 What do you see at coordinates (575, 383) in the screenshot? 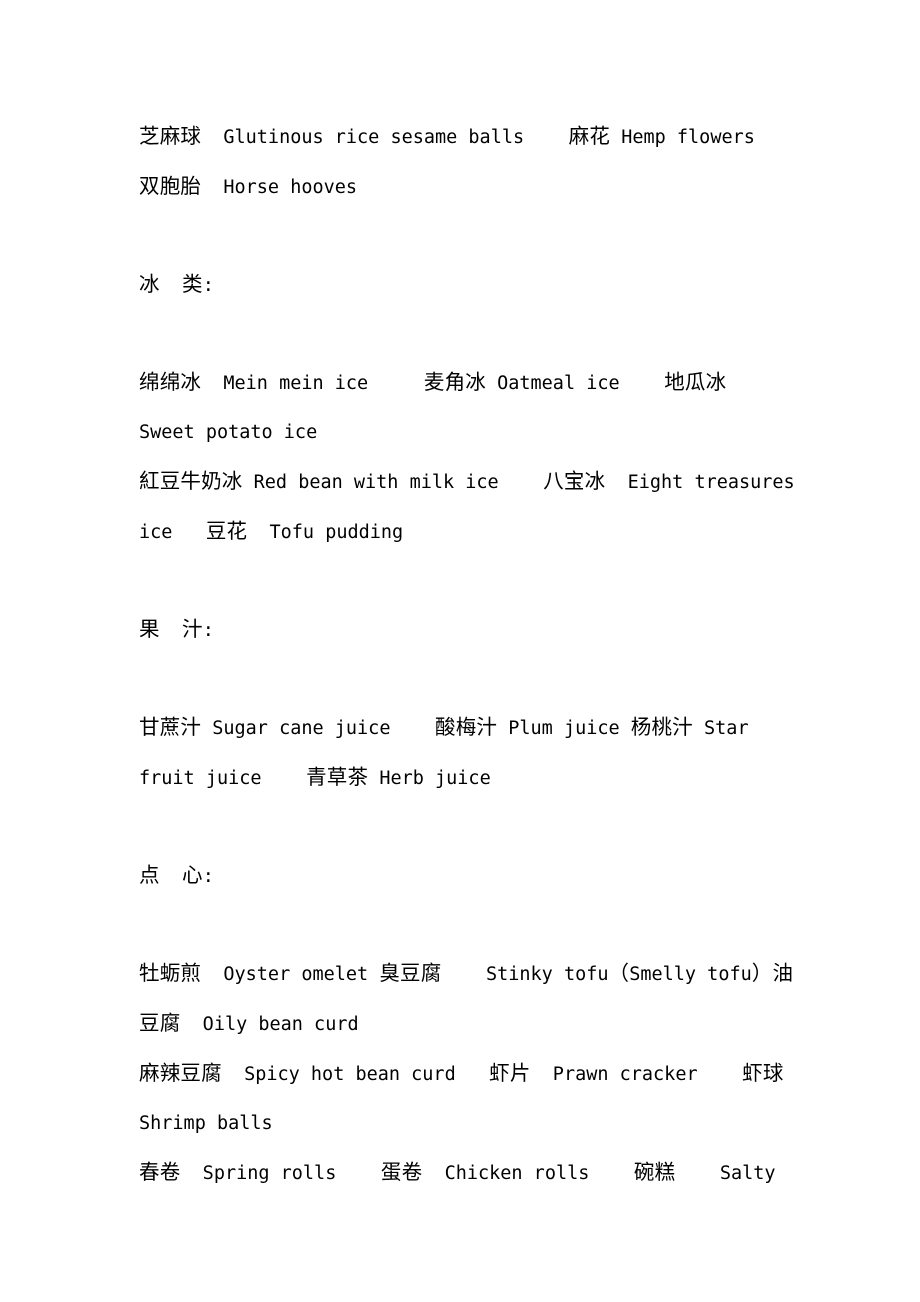
I see `latin-run: Oatmeal ice` at bounding box center [575, 383].